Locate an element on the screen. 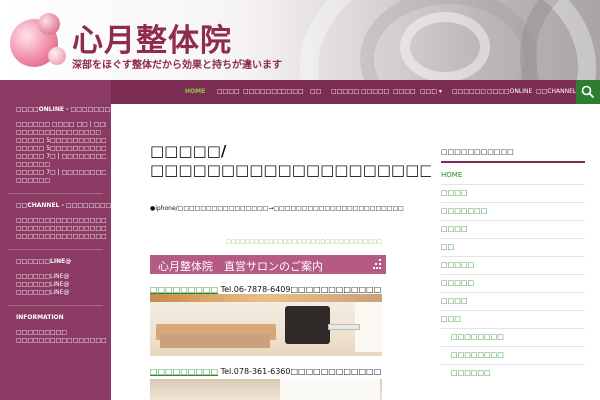 The height and width of the screenshot is (400, 600). nav-item-dropdown: □□□ ▾ is located at coordinates (431, 92).